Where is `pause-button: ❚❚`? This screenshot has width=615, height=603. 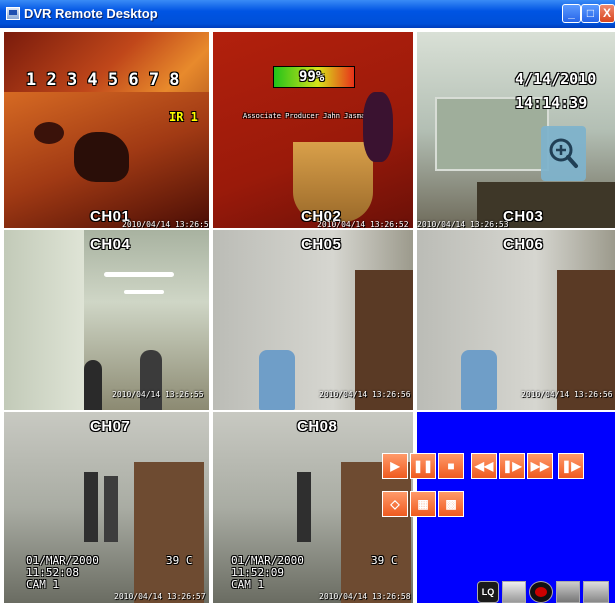
pause-button: ❚❚ is located at coordinates (423, 466).